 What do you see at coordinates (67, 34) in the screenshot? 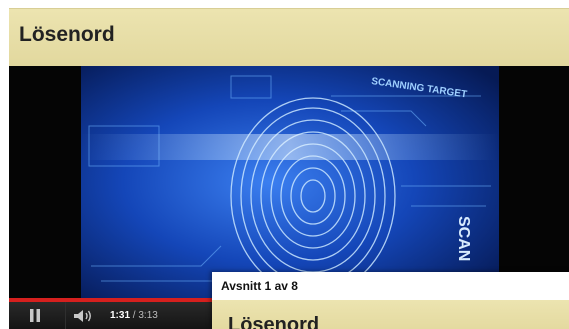
I see `page-title: Lösenord` at bounding box center [67, 34].